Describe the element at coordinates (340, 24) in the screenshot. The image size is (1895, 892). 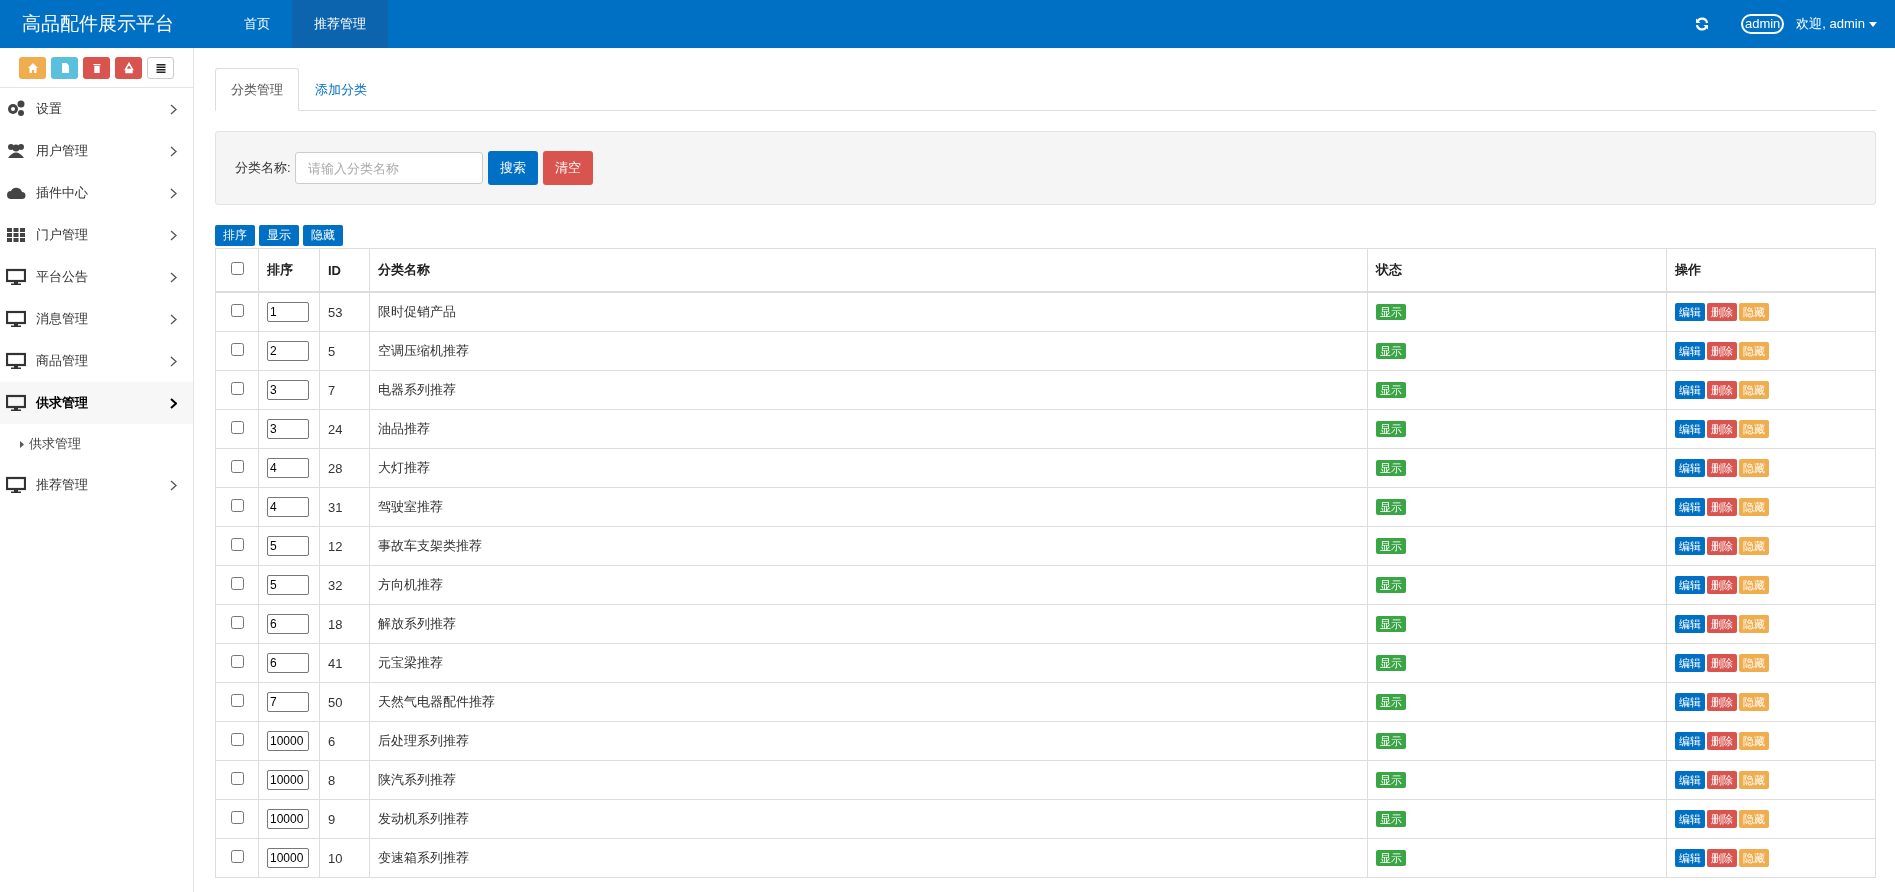
I see `nav-link: 推荐管理` at that location.